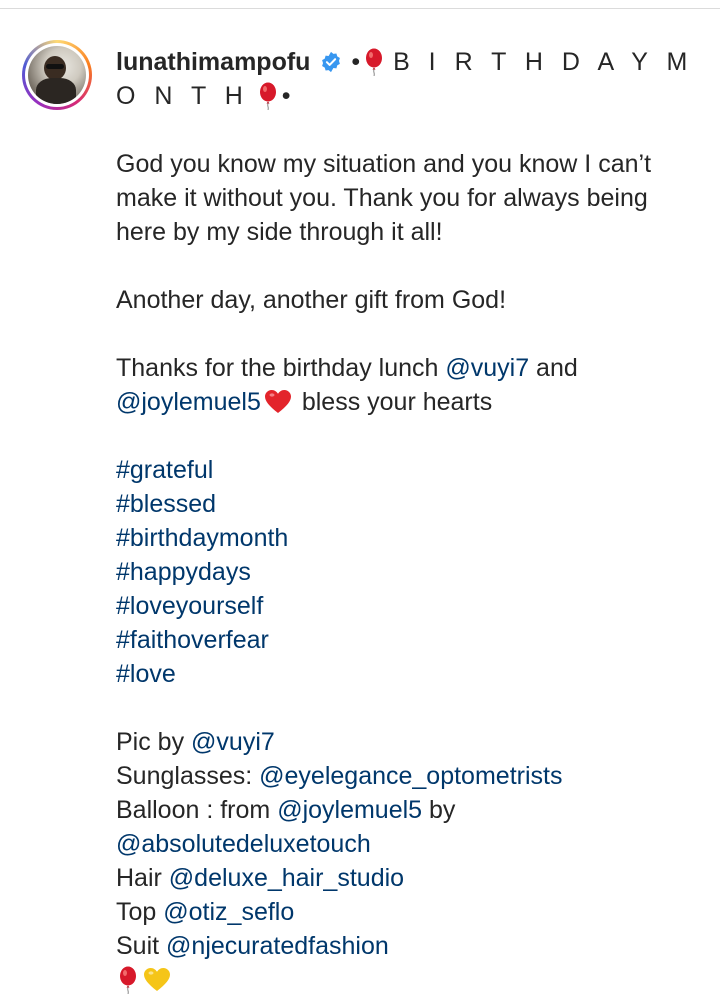 The height and width of the screenshot is (997, 720). Describe the element at coordinates (410, 776) in the screenshot. I see `mention-link: @eyelegance_optometrists` at that location.